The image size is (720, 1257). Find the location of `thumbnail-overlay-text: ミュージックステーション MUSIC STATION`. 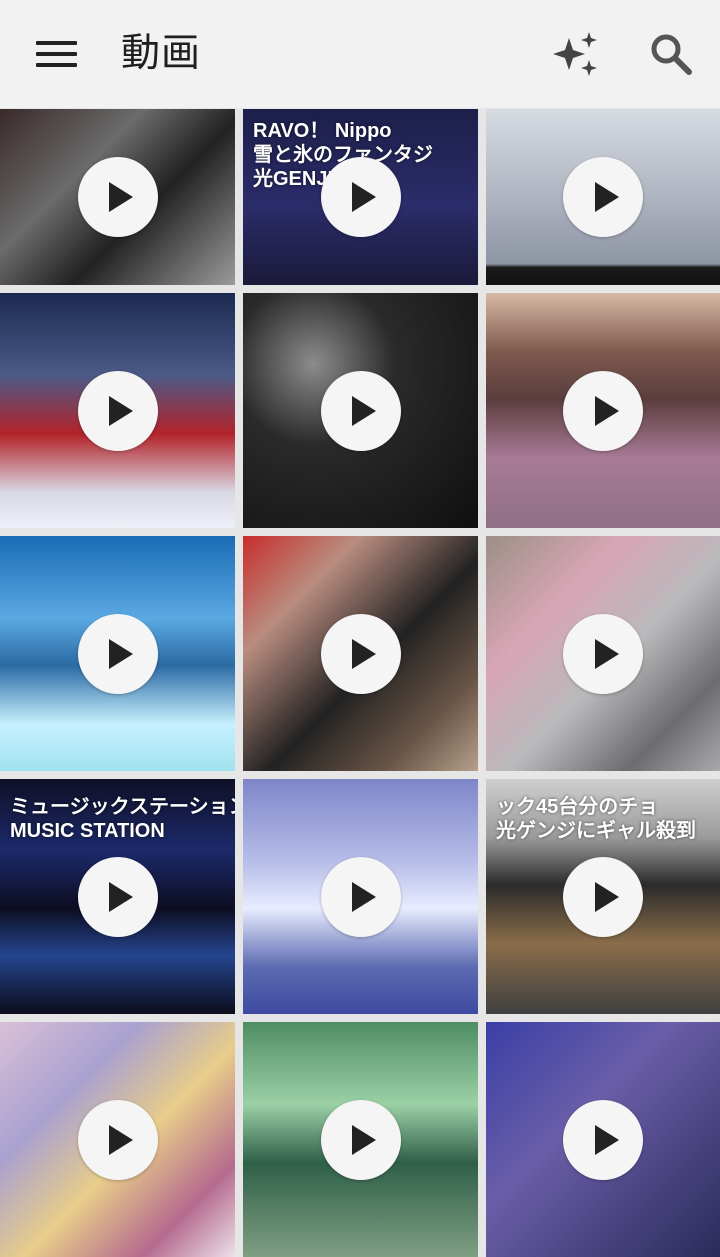

thumbnail-overlay-text: ミュージックステーション MUSIC STATION is located at coordinates (122, 819).